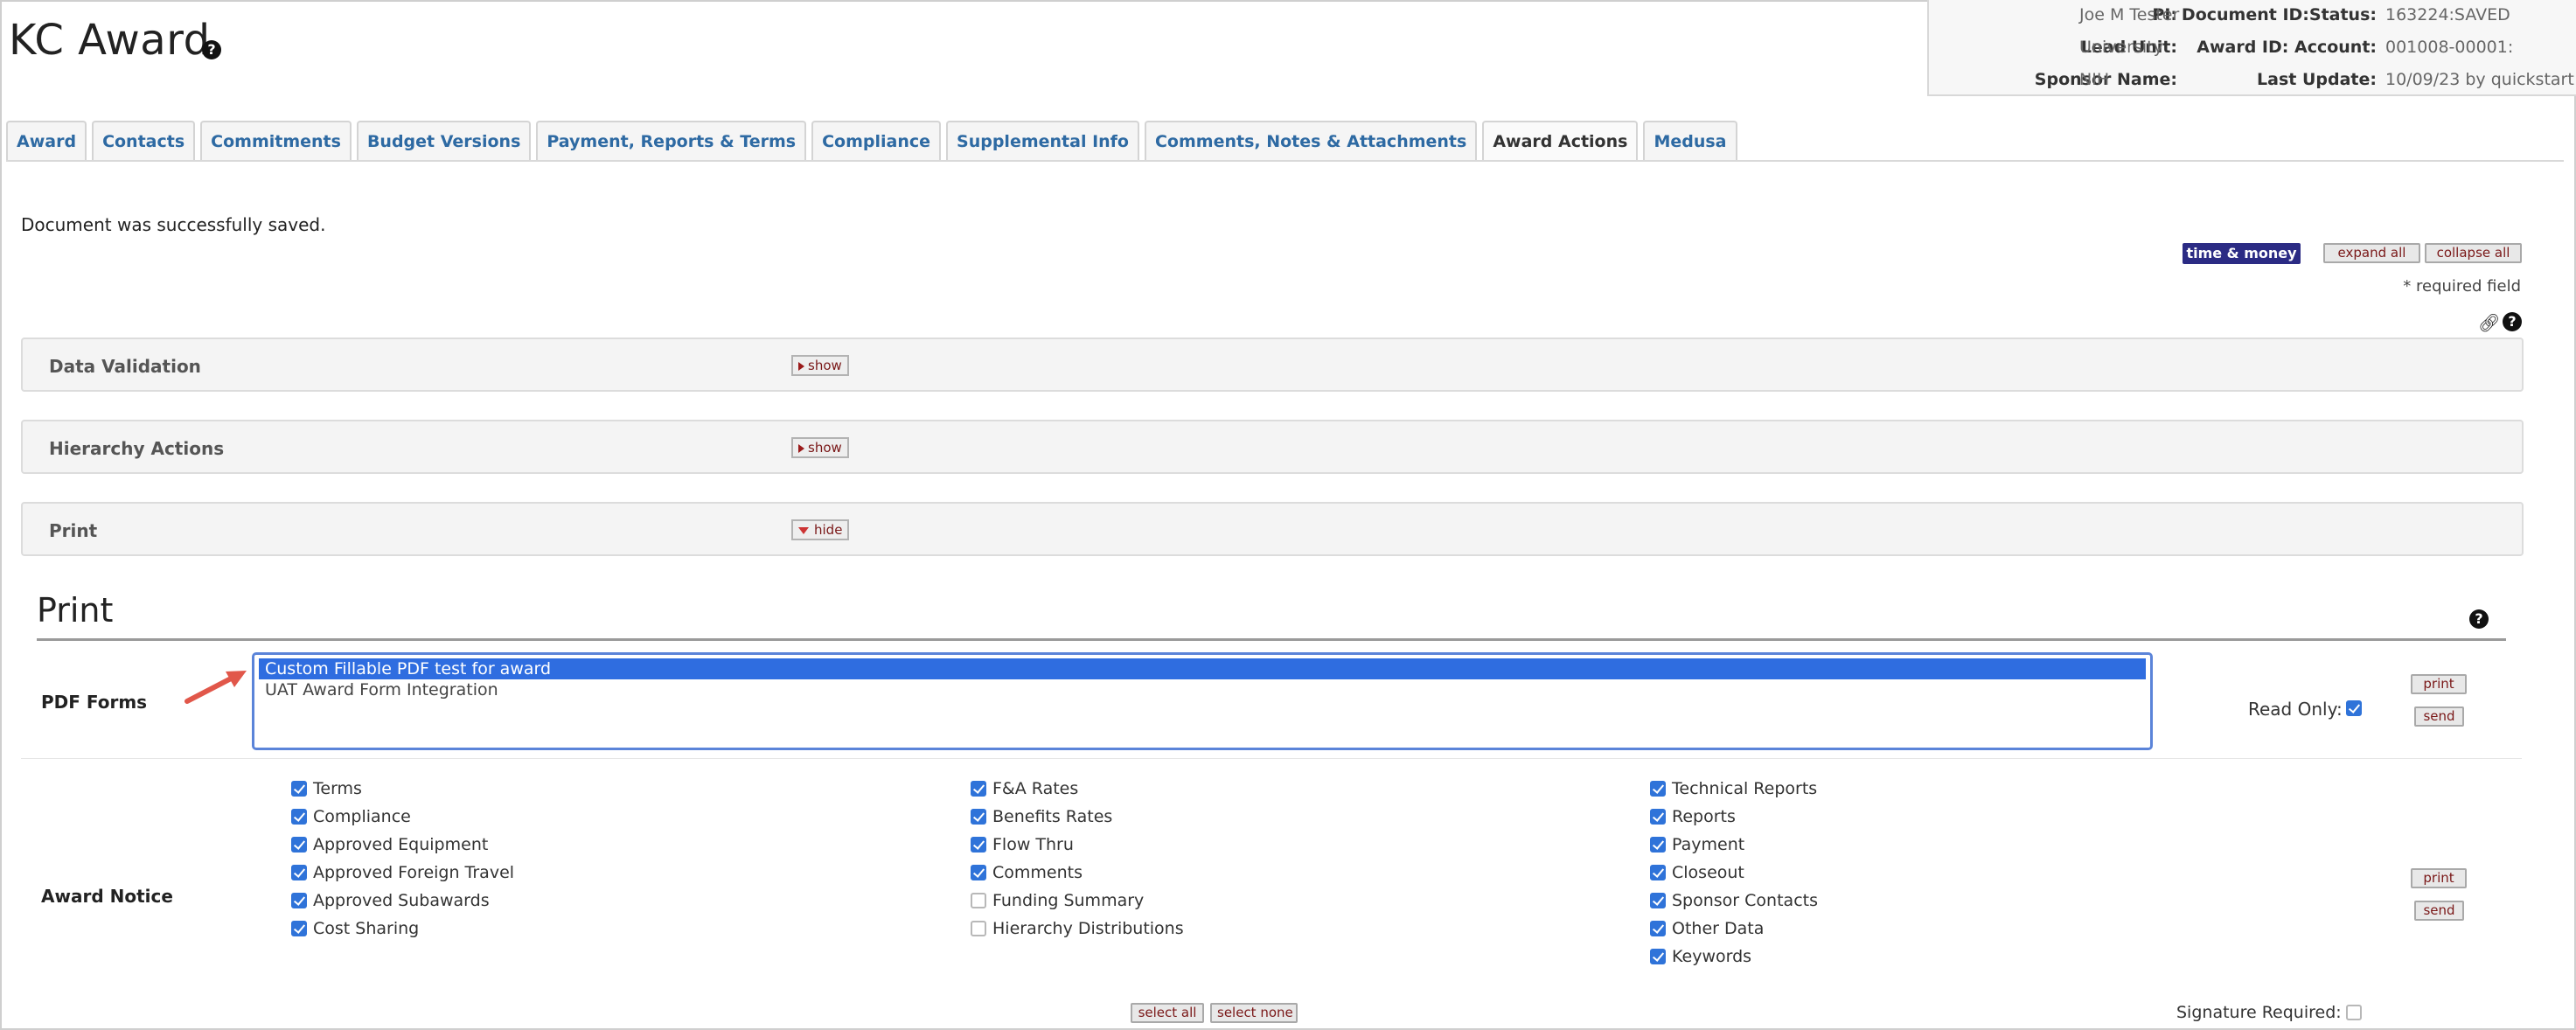 The image size is (2576, 1030). I want to click on award-id-account-value: 001008-00001:, so click(2449, 47).